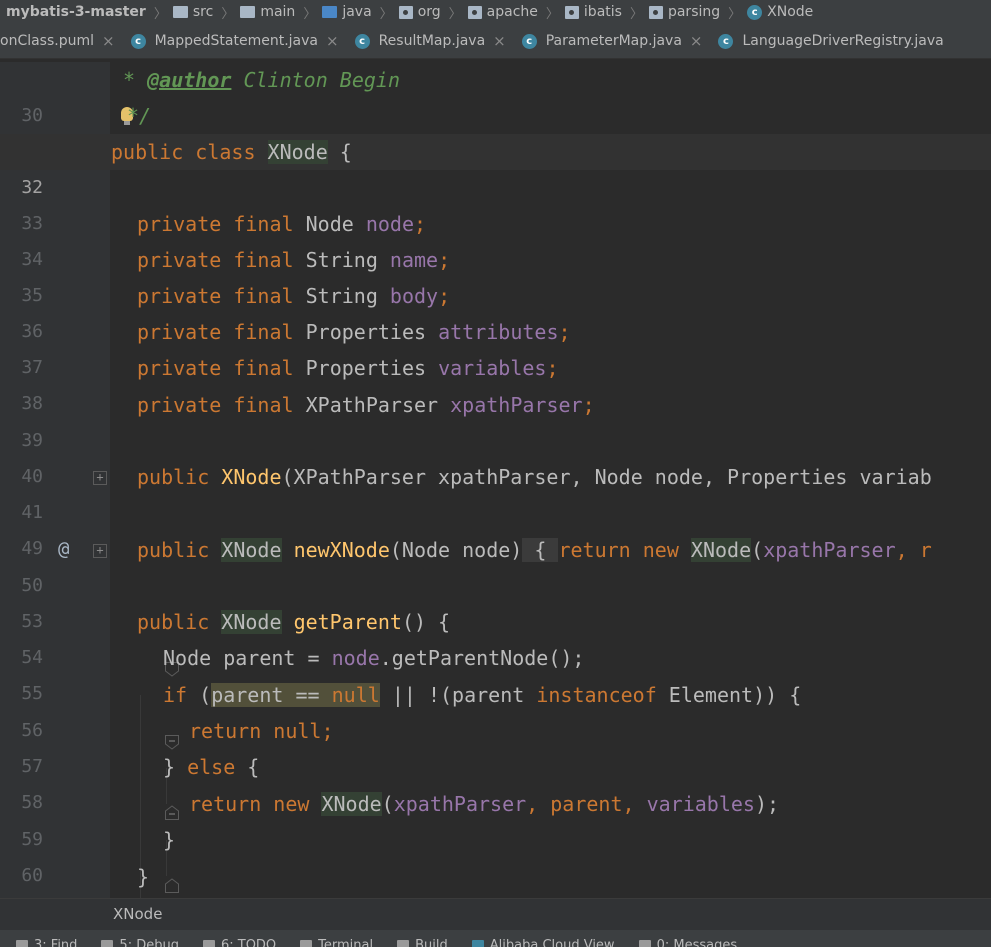 This screenshot has height=947, width=991. I want to click on breadcrumb-xnode: c XNode, so click(782, 12).